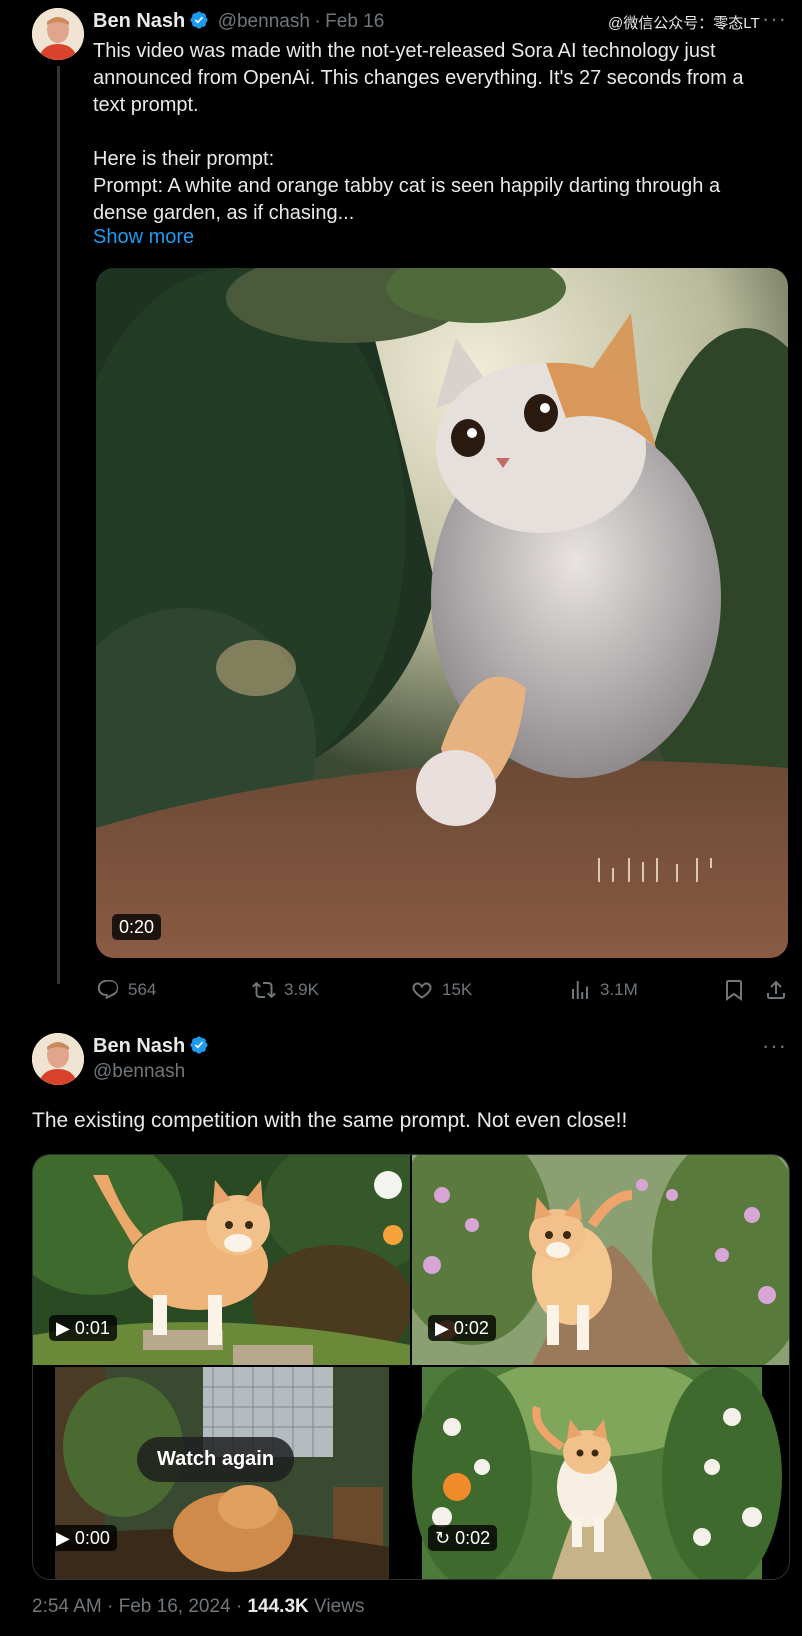  I want to click on tweet-header: Ben Nash @bennash · Feb 16, so click(238, 21).